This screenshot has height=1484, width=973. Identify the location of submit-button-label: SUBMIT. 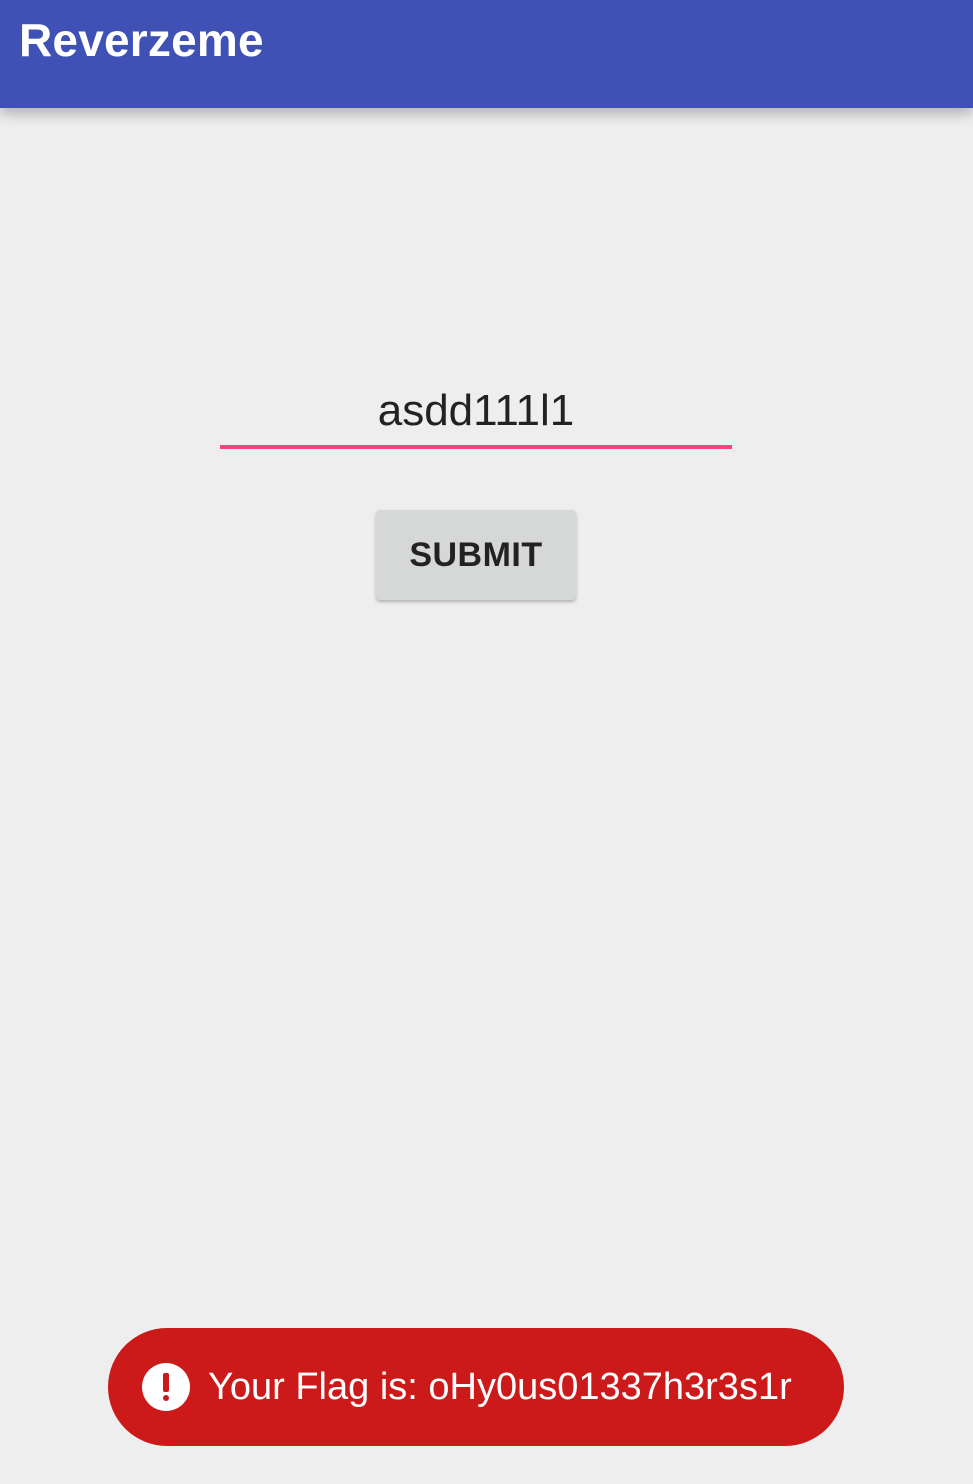
(476, 554).